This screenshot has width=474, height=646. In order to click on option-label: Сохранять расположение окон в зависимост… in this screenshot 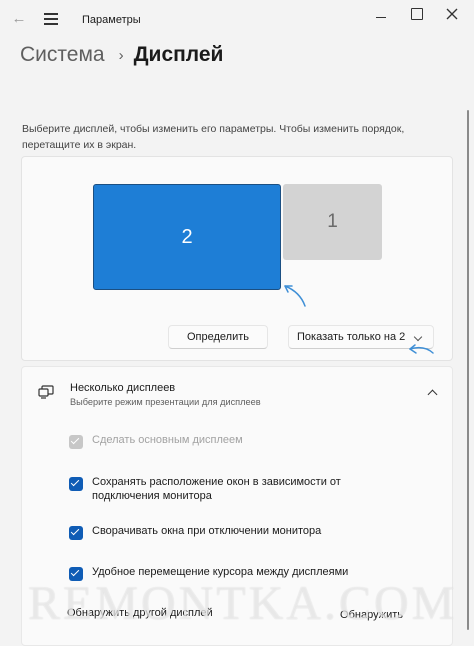, I will do `click(216, 489)`.